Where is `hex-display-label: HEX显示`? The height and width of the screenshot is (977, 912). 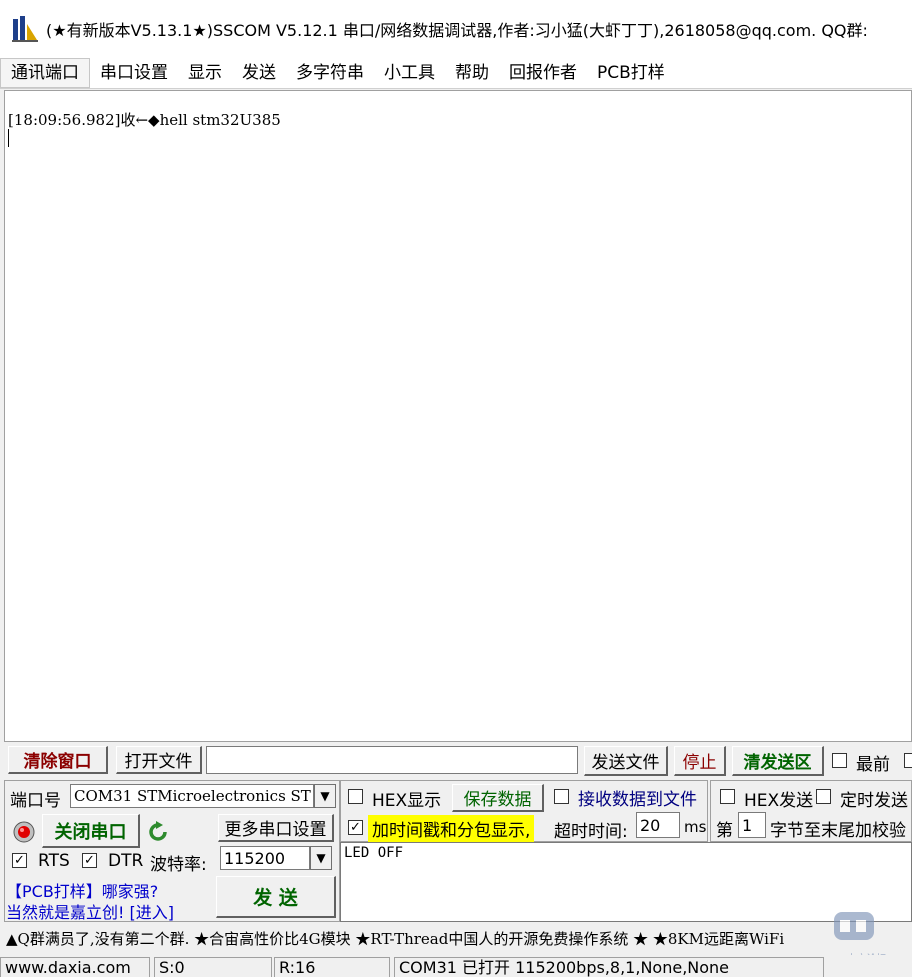 hex-display-label: HEX显示 is located at coordinates (407, 801).